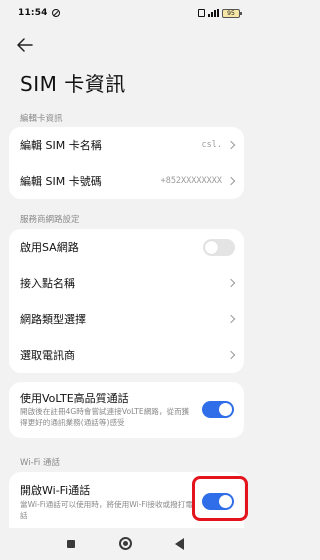 This screenshot has height=560, width=320. I want to click on page-title: SIM 卡資訊, so click(73, 84).